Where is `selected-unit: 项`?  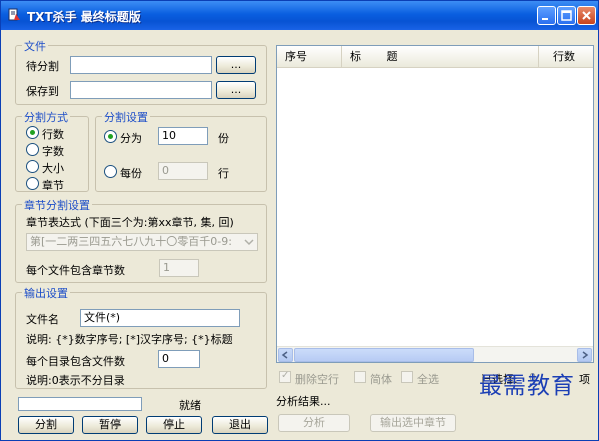
selected-unit: 项 is located at coordinates (584, 379).